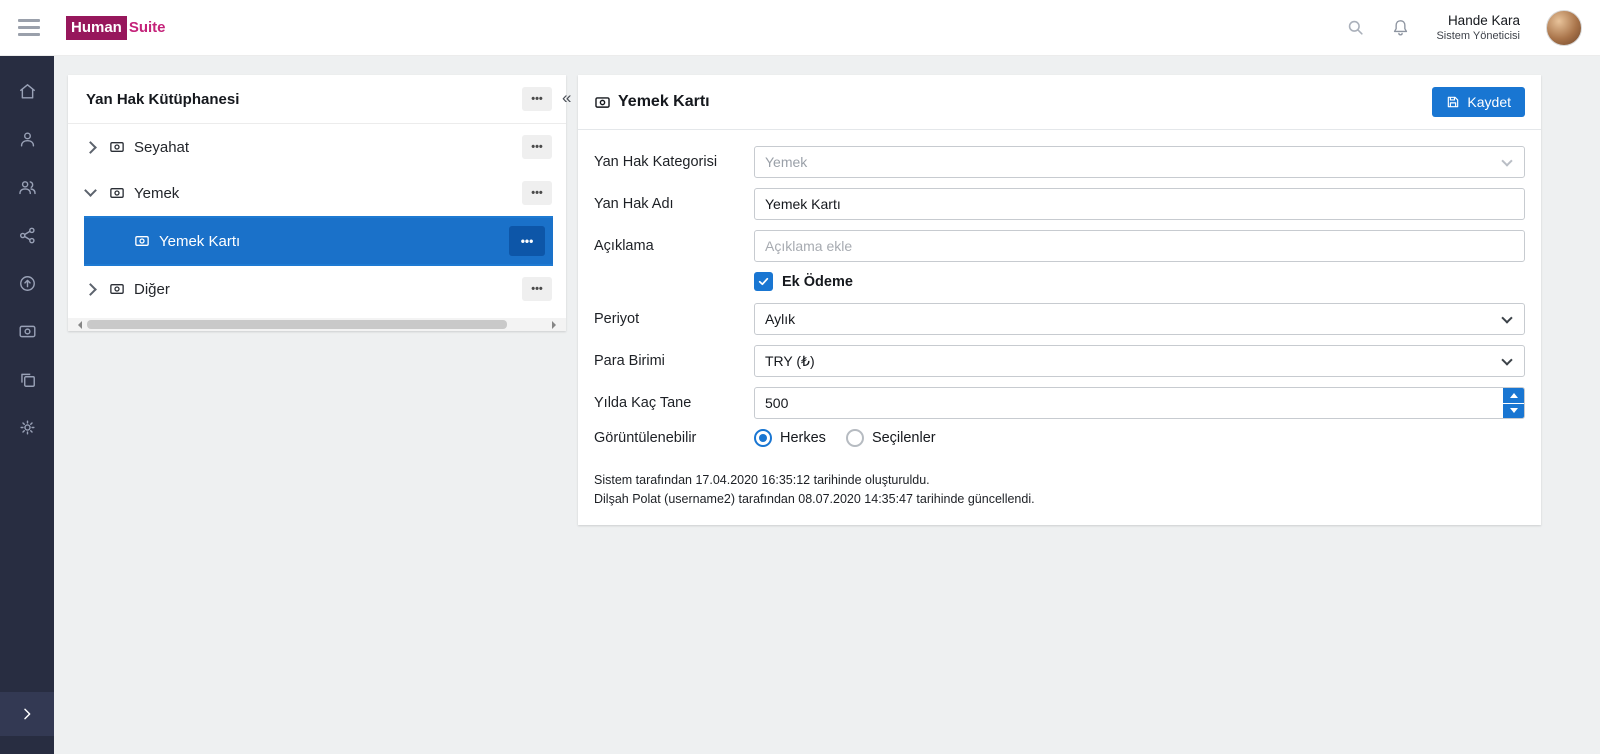 The image size is (1600, 754). Describe the element at coordinates (27, 91) in the screenshot. I see `sidebar-item-home` at that location.